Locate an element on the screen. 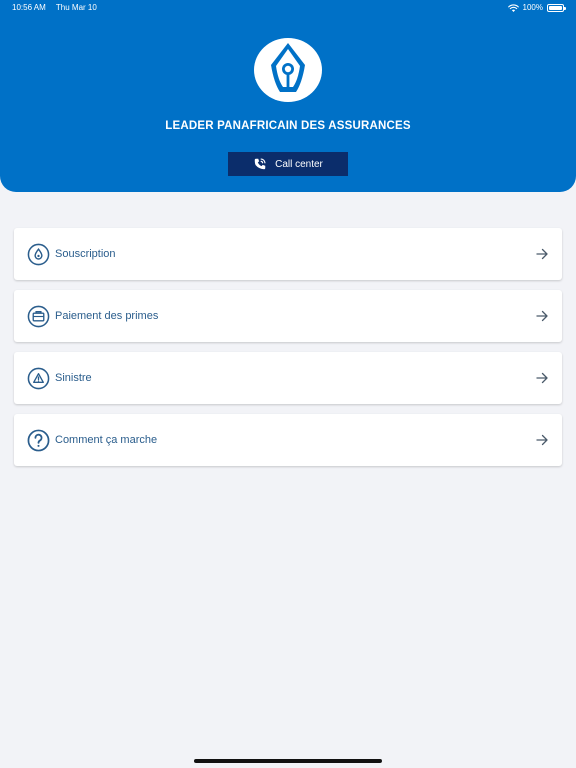 Image resolution: width=576 pixels, height=768 pixels. battery-icon is located at coordinates (556, 8).